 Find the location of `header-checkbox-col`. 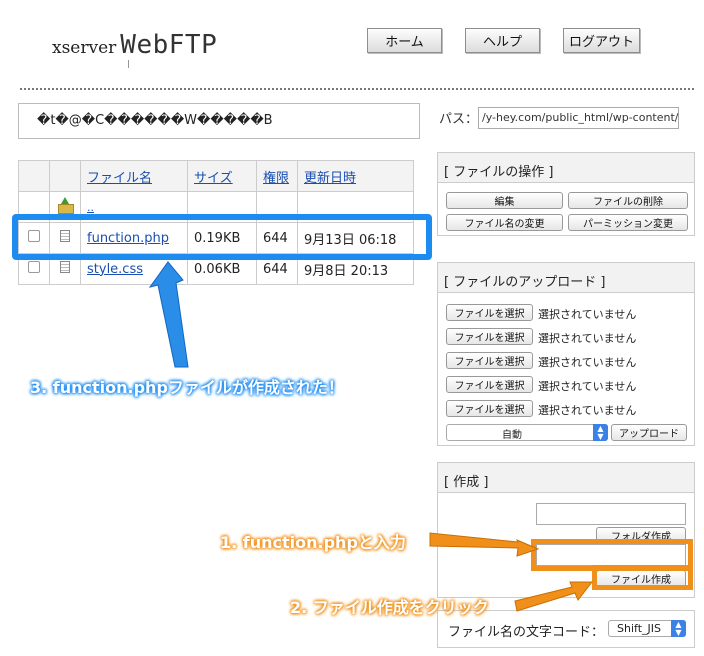

header-checkbox-col is located at coordinates (34, 176).